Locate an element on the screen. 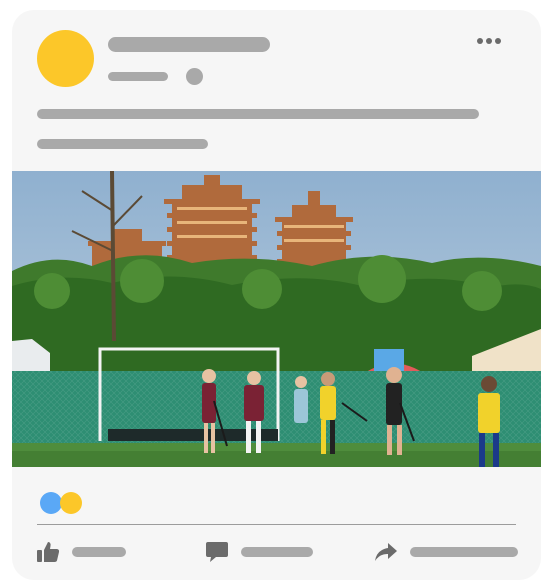 This screenshot has height=583, width=547. like-reaction-icon is located at coordinates (51, 503).